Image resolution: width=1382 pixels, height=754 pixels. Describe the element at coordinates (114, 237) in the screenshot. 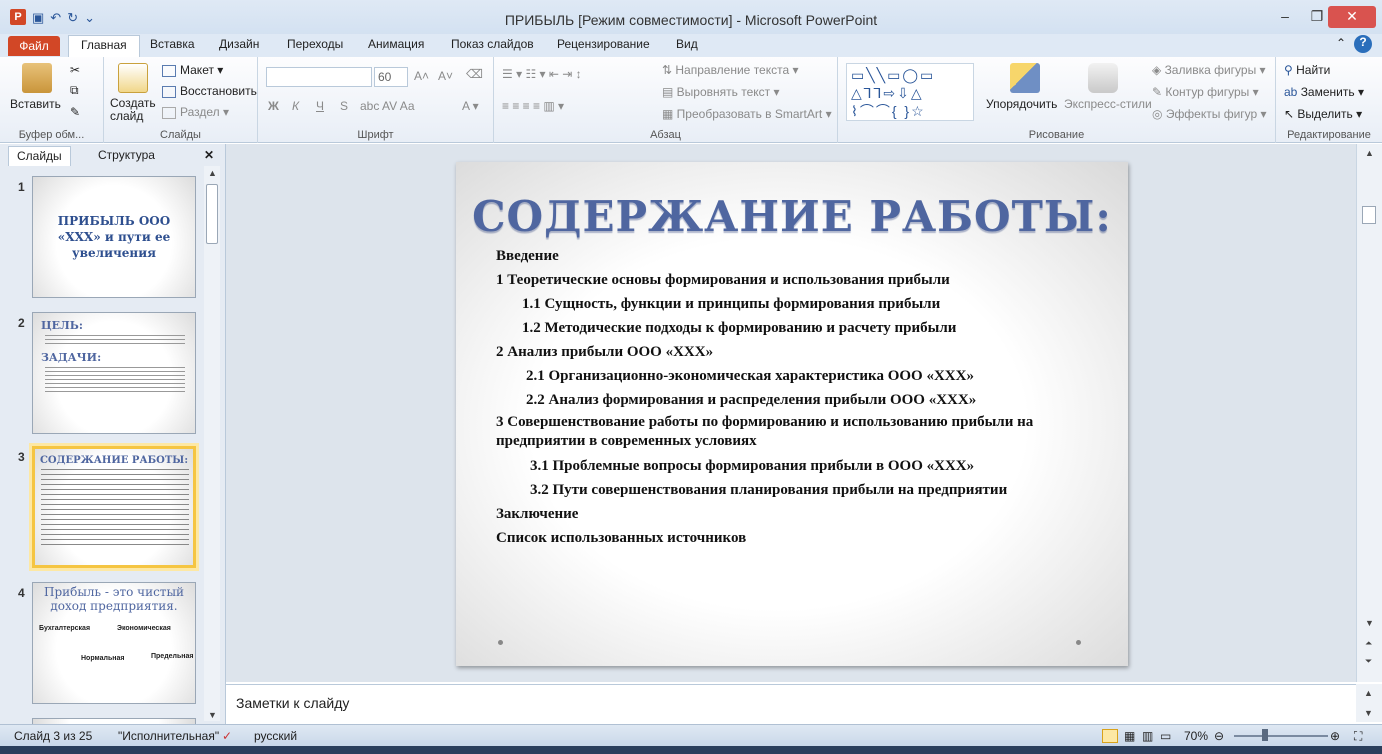

I see `slide-thumbnail-1: ПРИБЫЛЬ ООО «ХХХ» и пути ее увеличения` at that location.